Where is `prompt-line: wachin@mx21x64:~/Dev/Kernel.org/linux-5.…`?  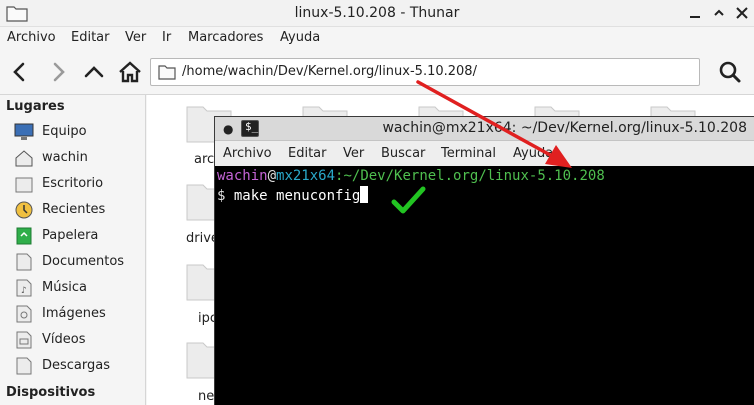 prompt-line: wachin@mx21x64:~/Dev/Kernel.org/linux-5.… is located at coordinates (411, 176).